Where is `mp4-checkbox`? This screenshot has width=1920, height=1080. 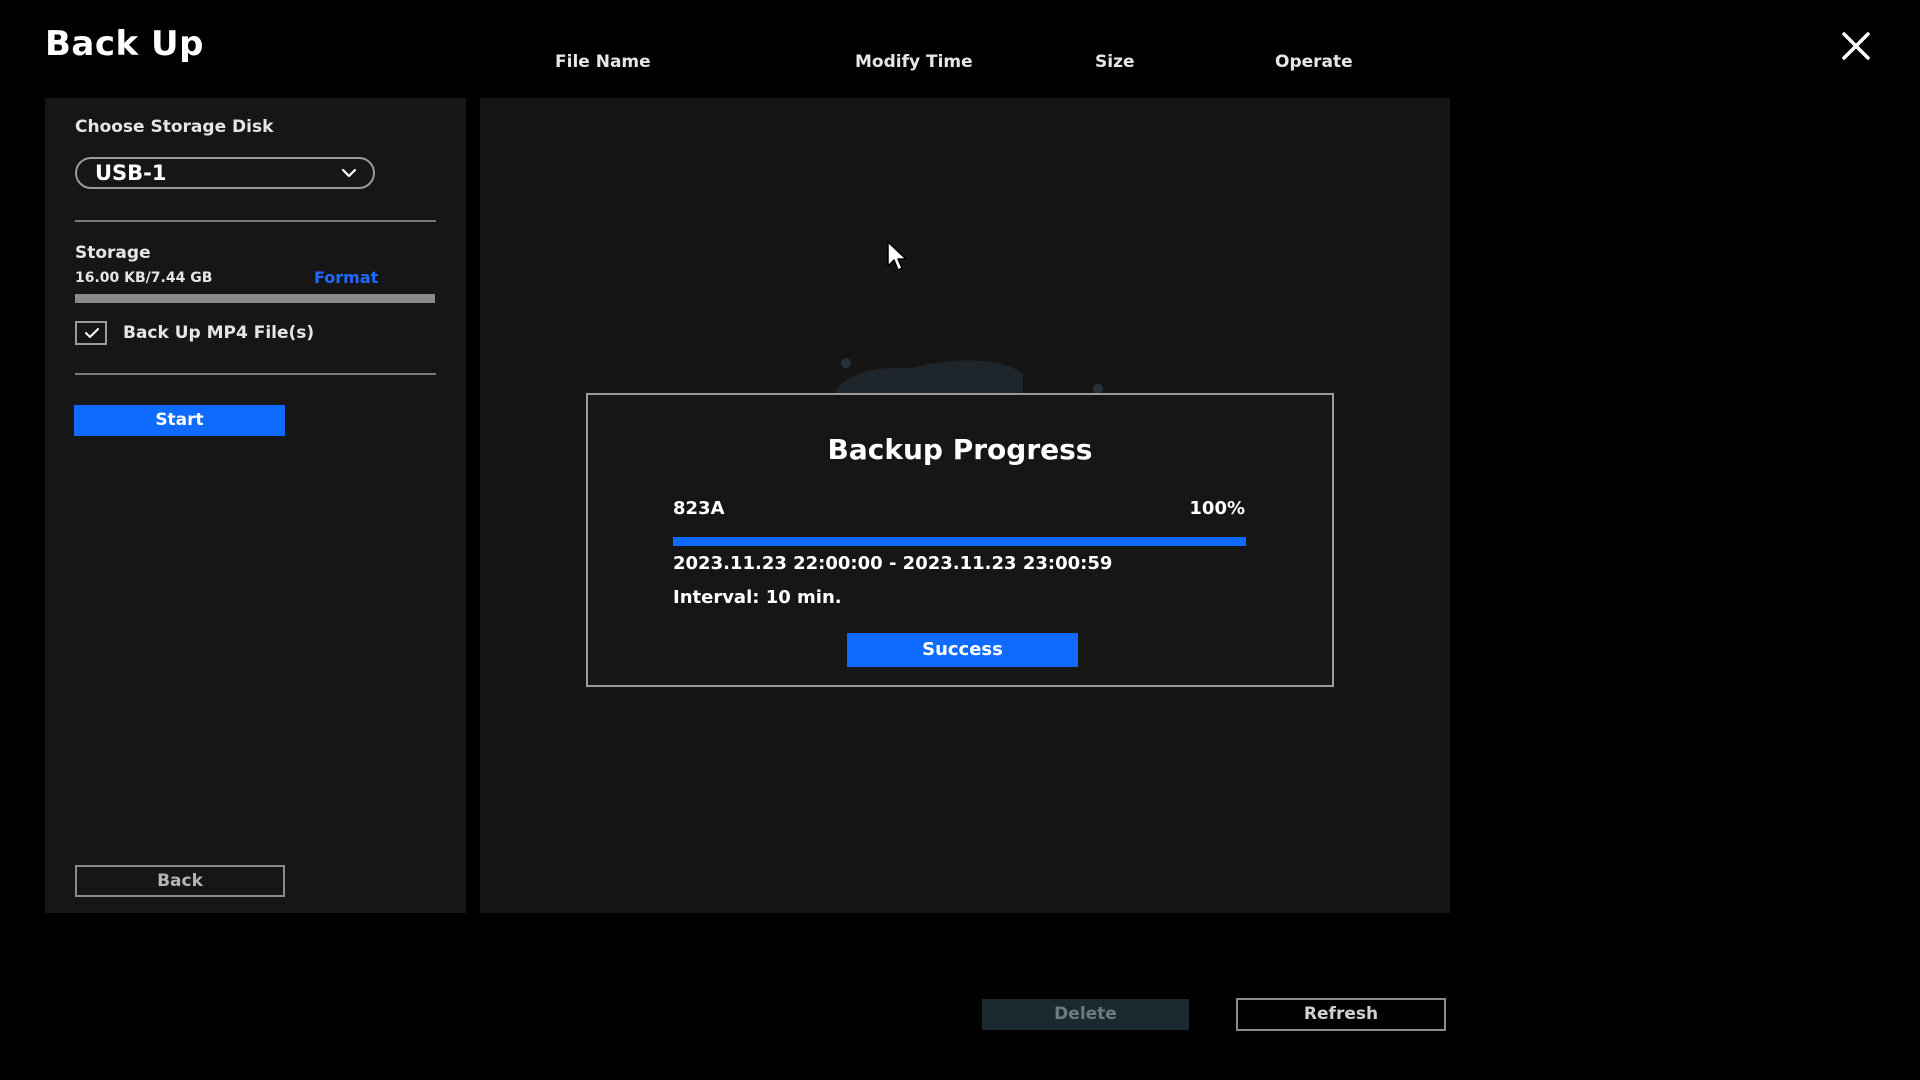
mp4-checkbox is located at coordinates (91, 333).